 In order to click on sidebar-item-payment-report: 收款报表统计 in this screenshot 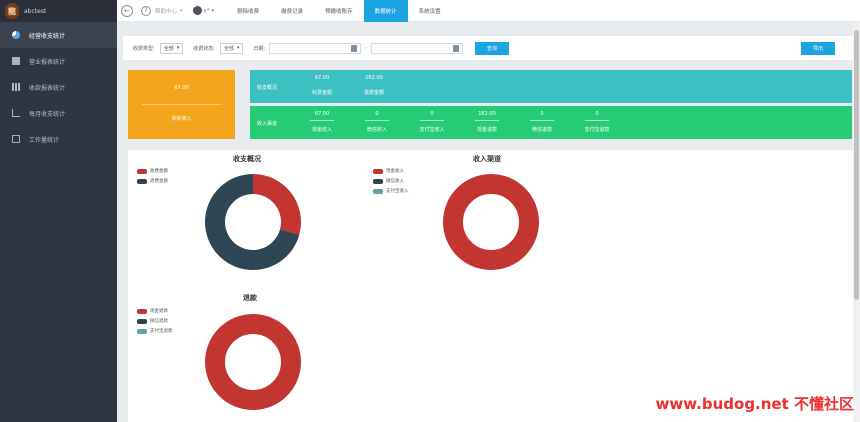, I will do `click(58, 87)`.